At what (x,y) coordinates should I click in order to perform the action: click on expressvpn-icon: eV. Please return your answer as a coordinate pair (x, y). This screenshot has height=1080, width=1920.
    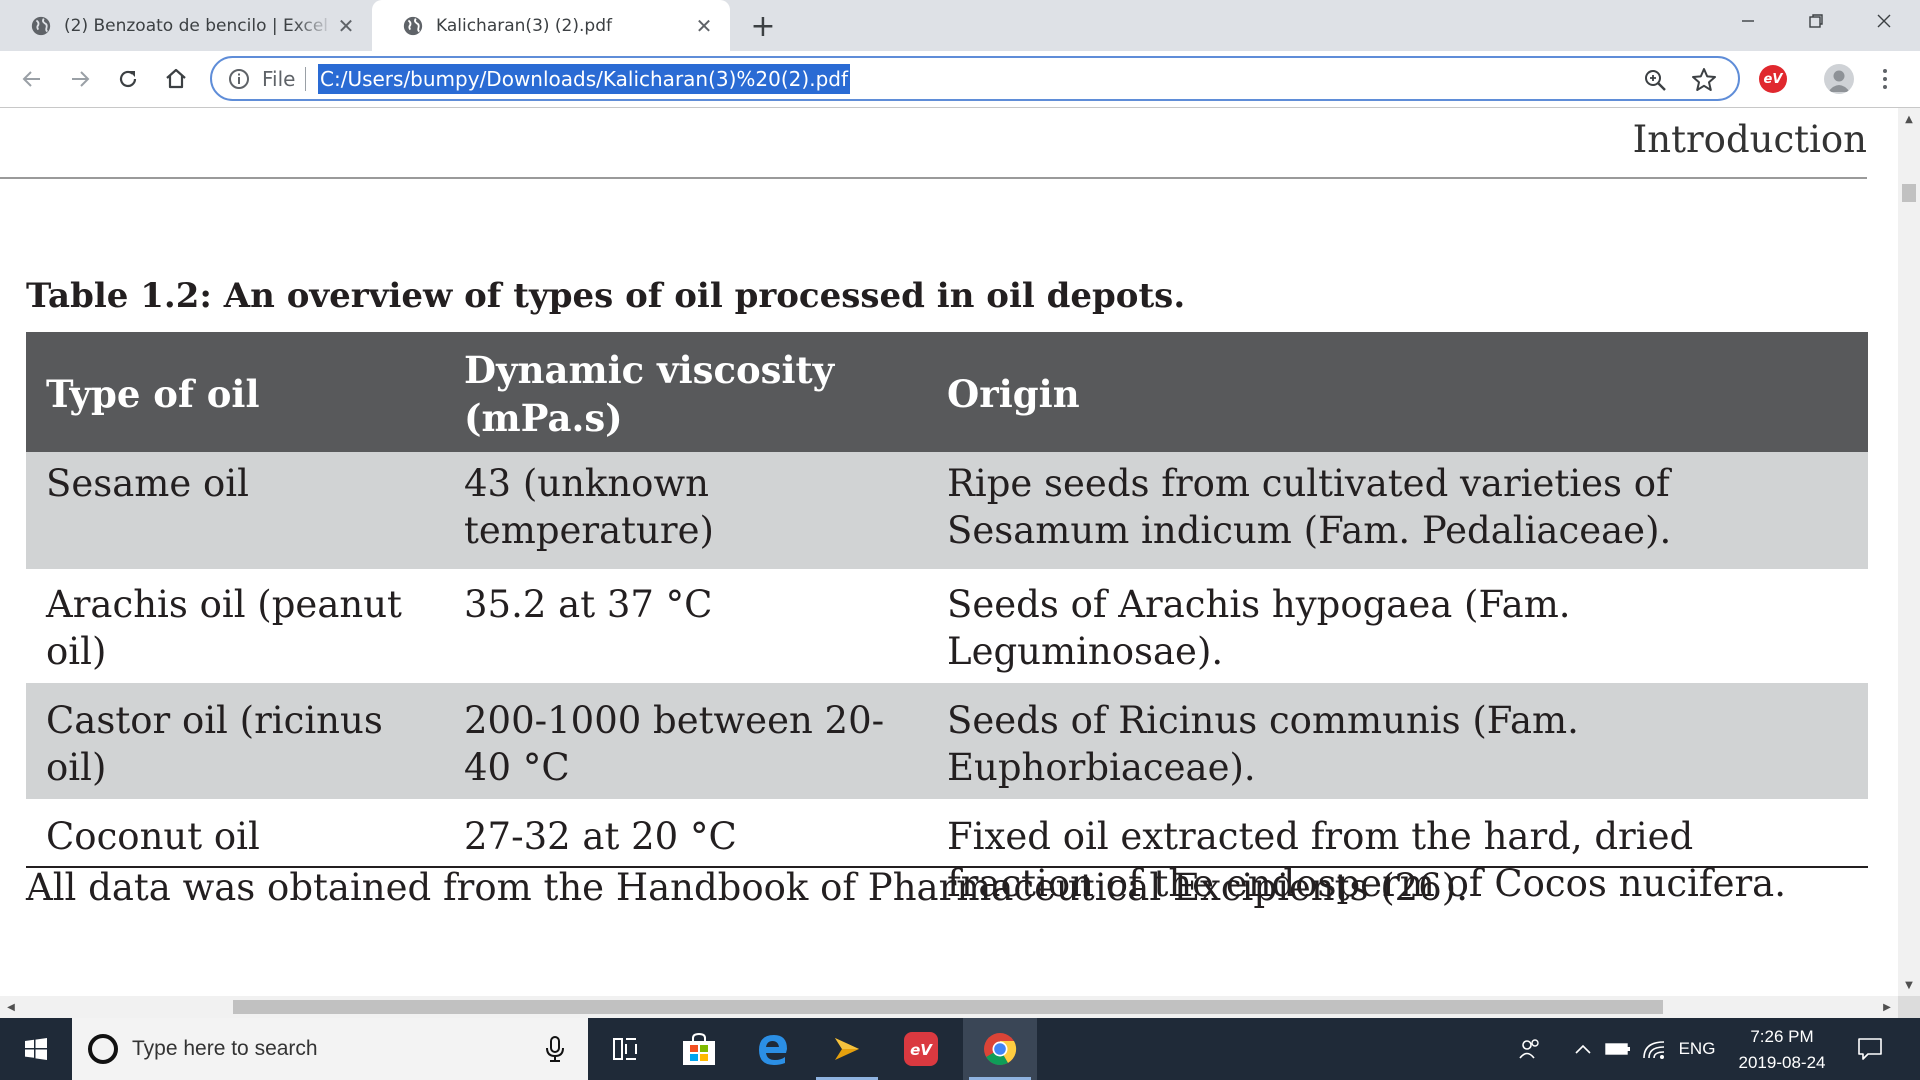
    Looking at the image, I should click on (921, 1049).